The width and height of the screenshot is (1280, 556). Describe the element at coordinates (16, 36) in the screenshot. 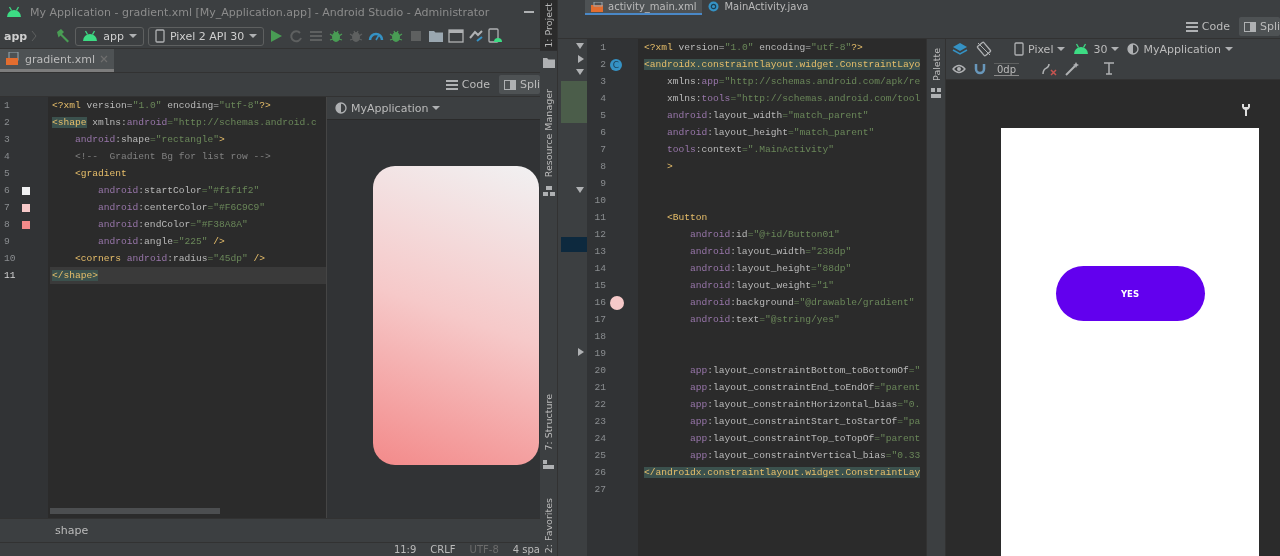

I see `breadcrumb-item: app` at that location.